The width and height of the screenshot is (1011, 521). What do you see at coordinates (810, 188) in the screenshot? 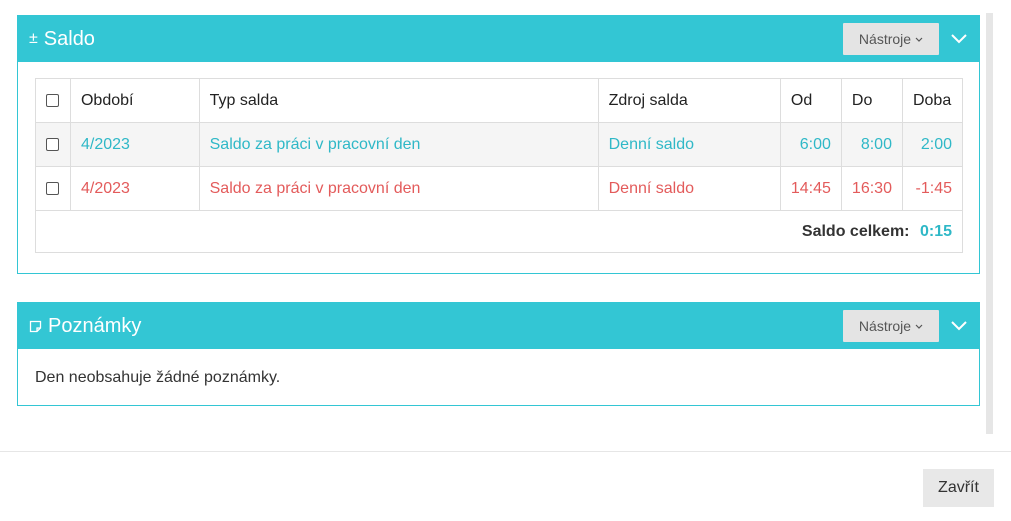
I see `cell-from: 14:45` at bounding box center [810, 188].